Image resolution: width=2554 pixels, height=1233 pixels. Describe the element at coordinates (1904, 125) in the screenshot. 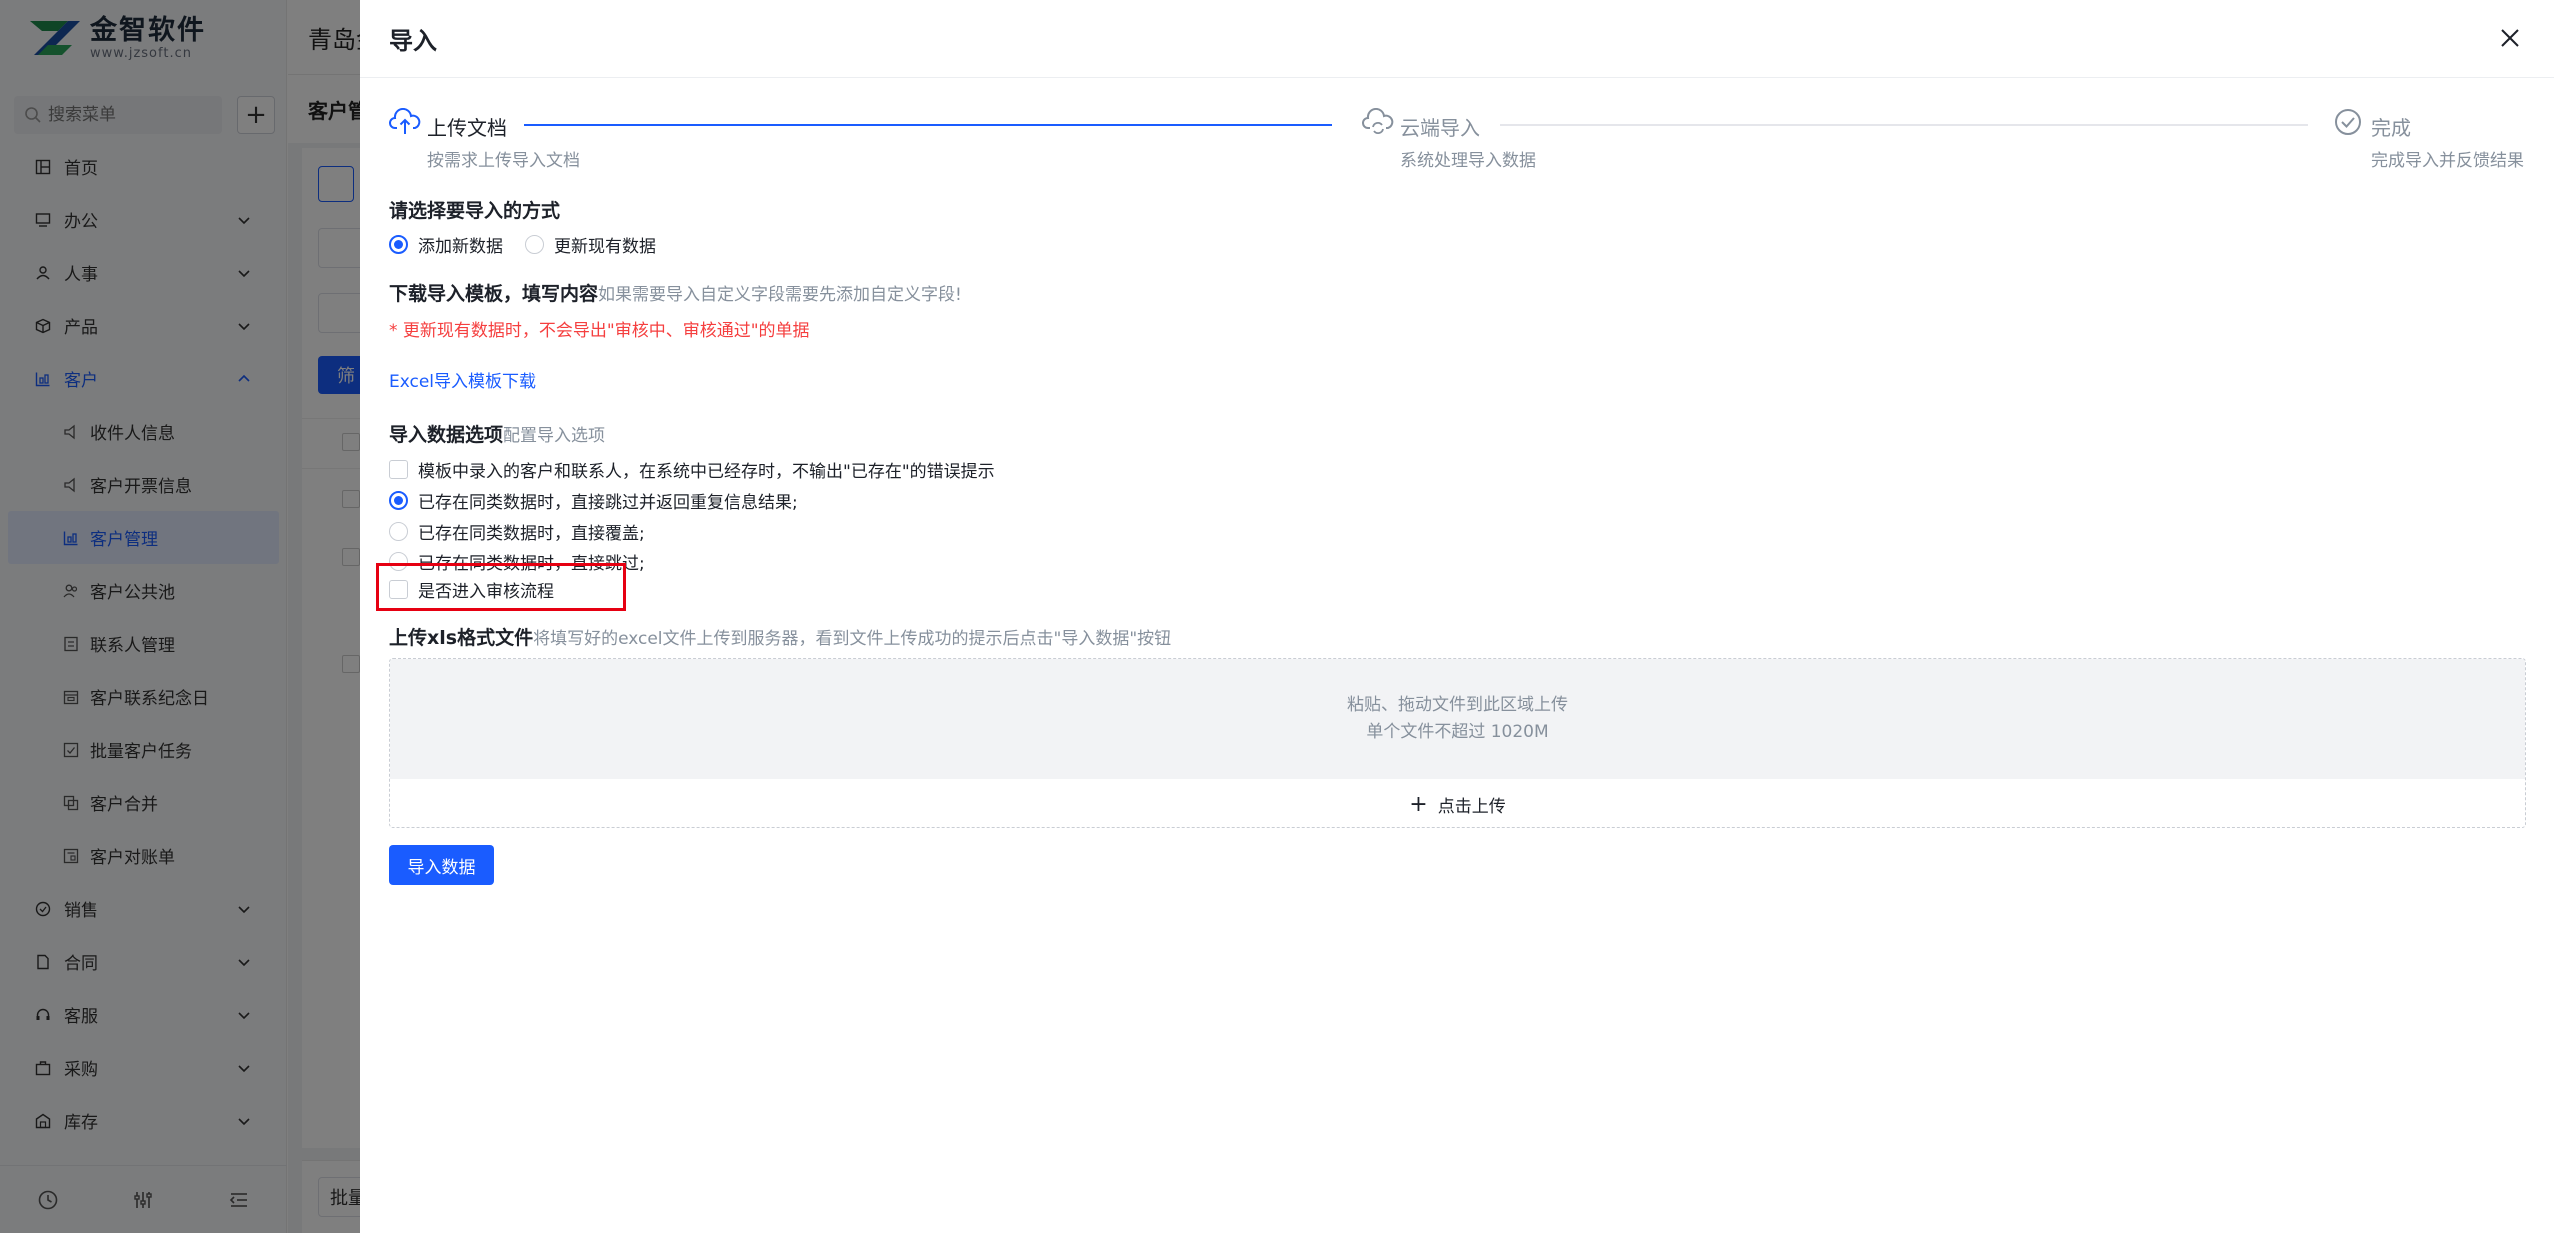

I see `step-connector` at that location.